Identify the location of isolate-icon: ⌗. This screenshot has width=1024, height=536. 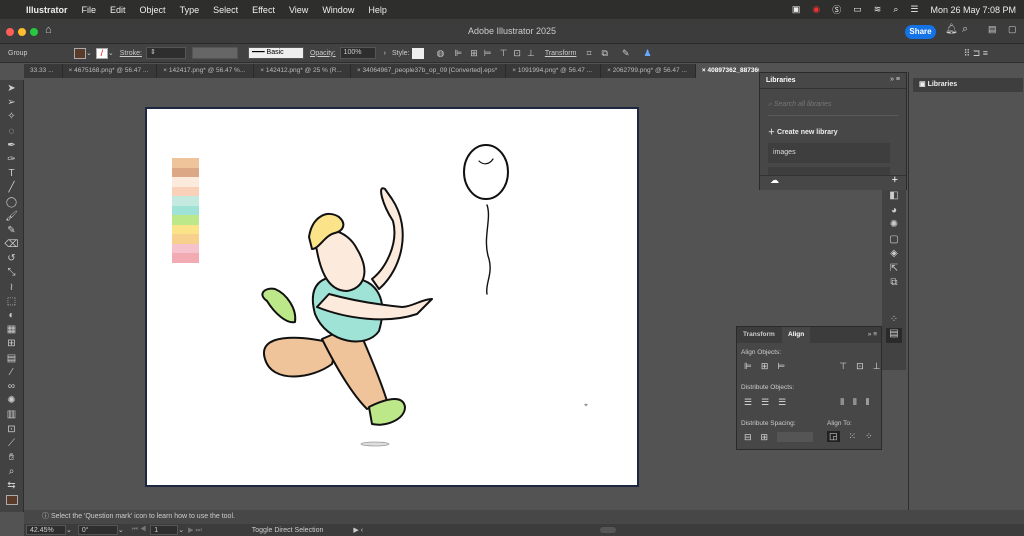
(588, 53).